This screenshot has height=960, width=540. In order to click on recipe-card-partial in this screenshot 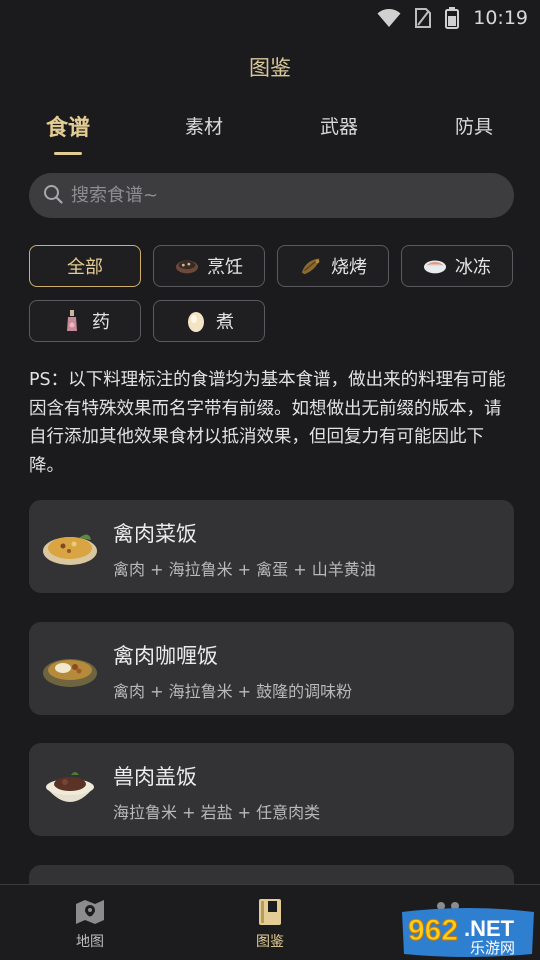, I will do `click(271, 874)`.